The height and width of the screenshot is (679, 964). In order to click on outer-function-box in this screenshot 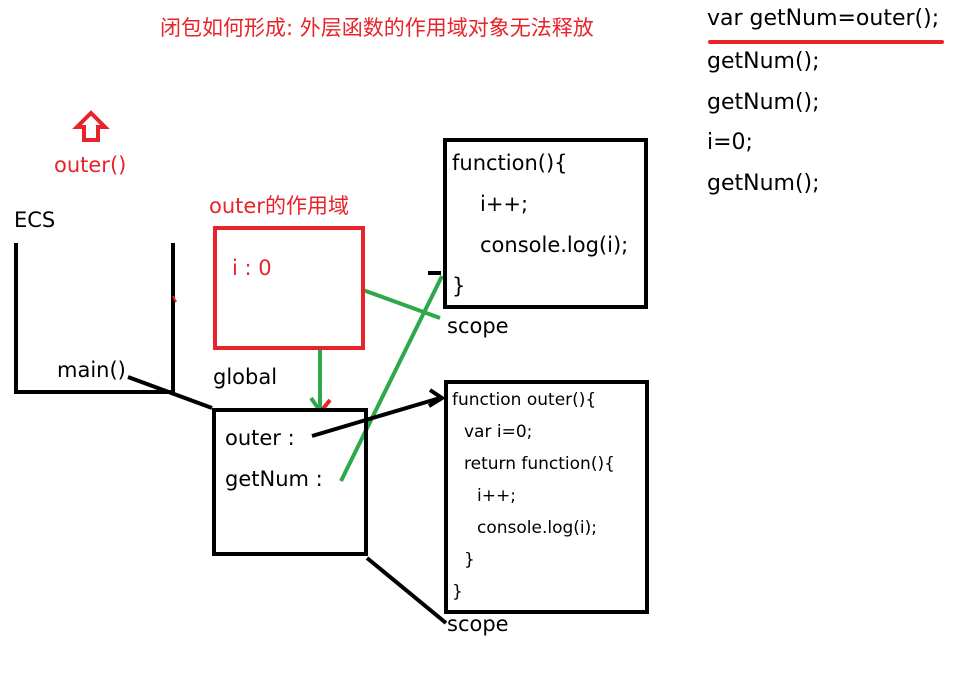, I will do `click(546, 497)`.